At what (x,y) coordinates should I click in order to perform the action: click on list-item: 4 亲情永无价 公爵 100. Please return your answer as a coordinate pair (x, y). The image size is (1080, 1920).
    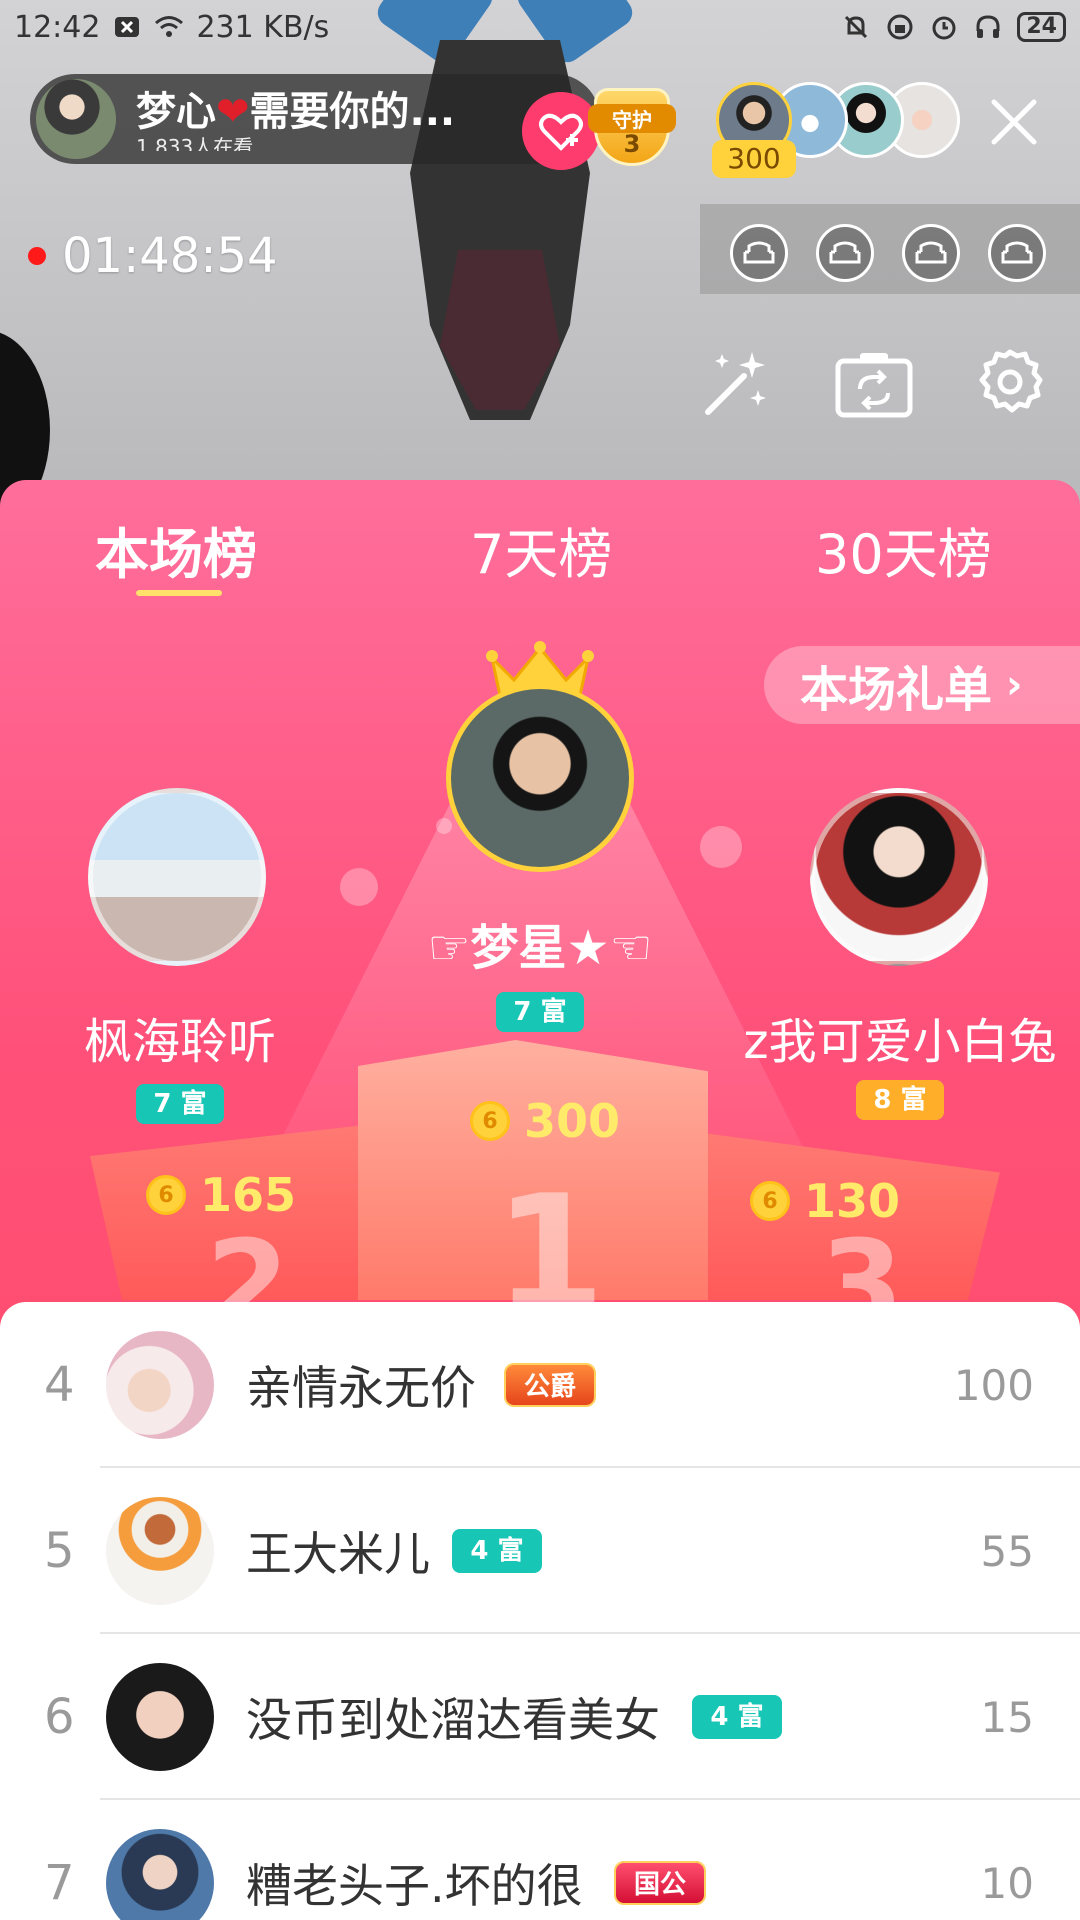
    Looking at the image, I should click on (540, 1385).